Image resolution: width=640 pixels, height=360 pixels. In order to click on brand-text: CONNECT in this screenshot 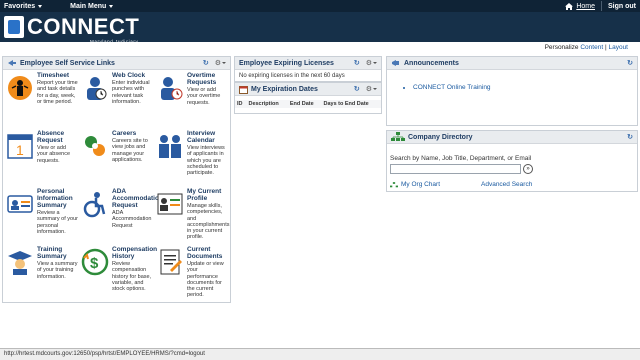, I will do `click(83, 26)`.